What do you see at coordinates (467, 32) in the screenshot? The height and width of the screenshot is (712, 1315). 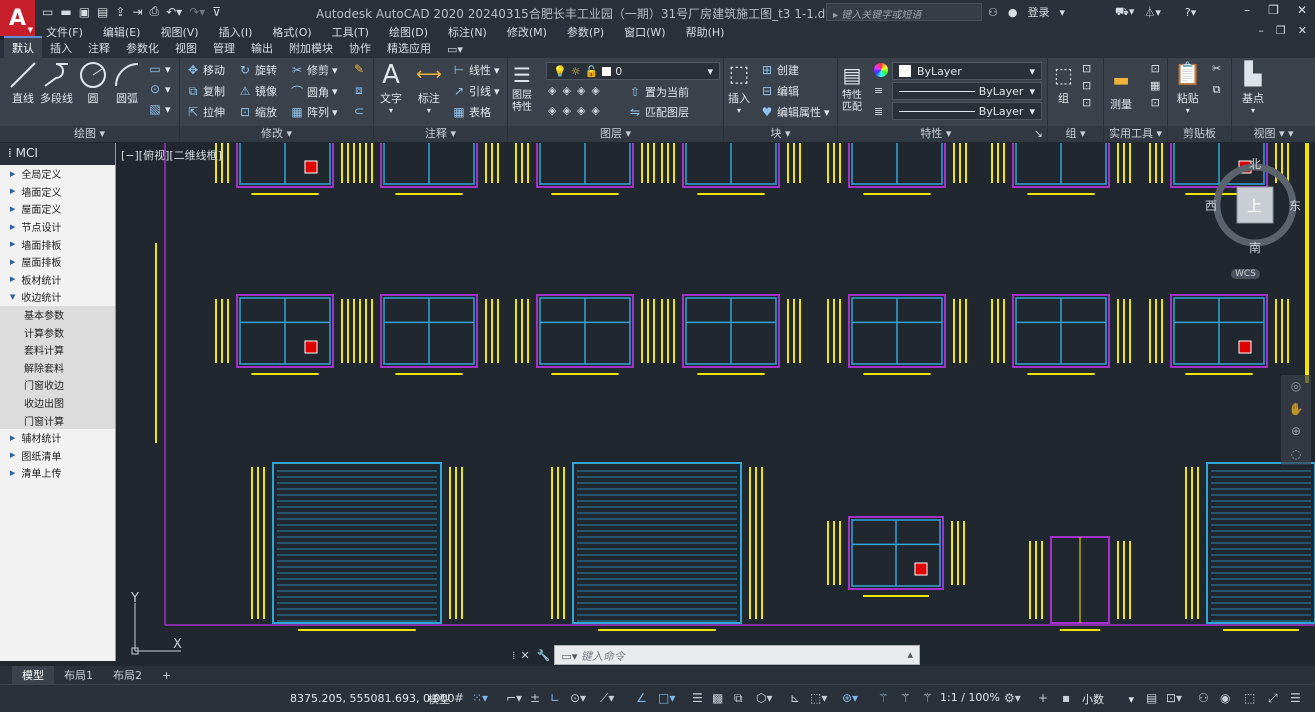 I see `menu-dimension: 标注(N)` at bounding box center [467, 32].